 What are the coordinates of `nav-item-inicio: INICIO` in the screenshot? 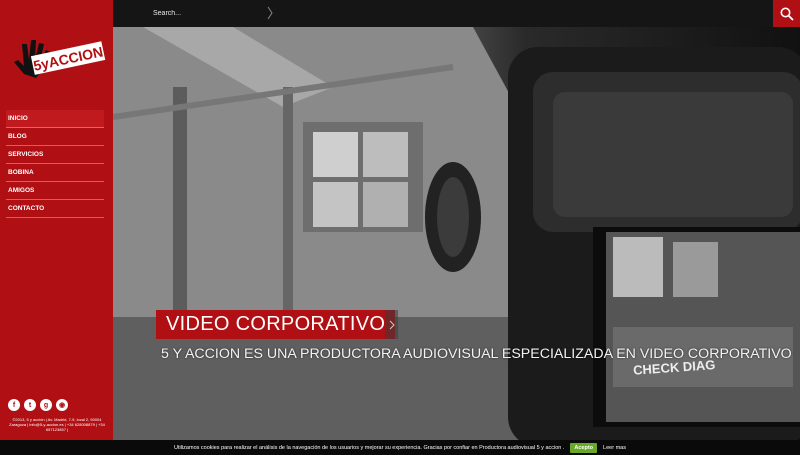 It's located at (58, 119).